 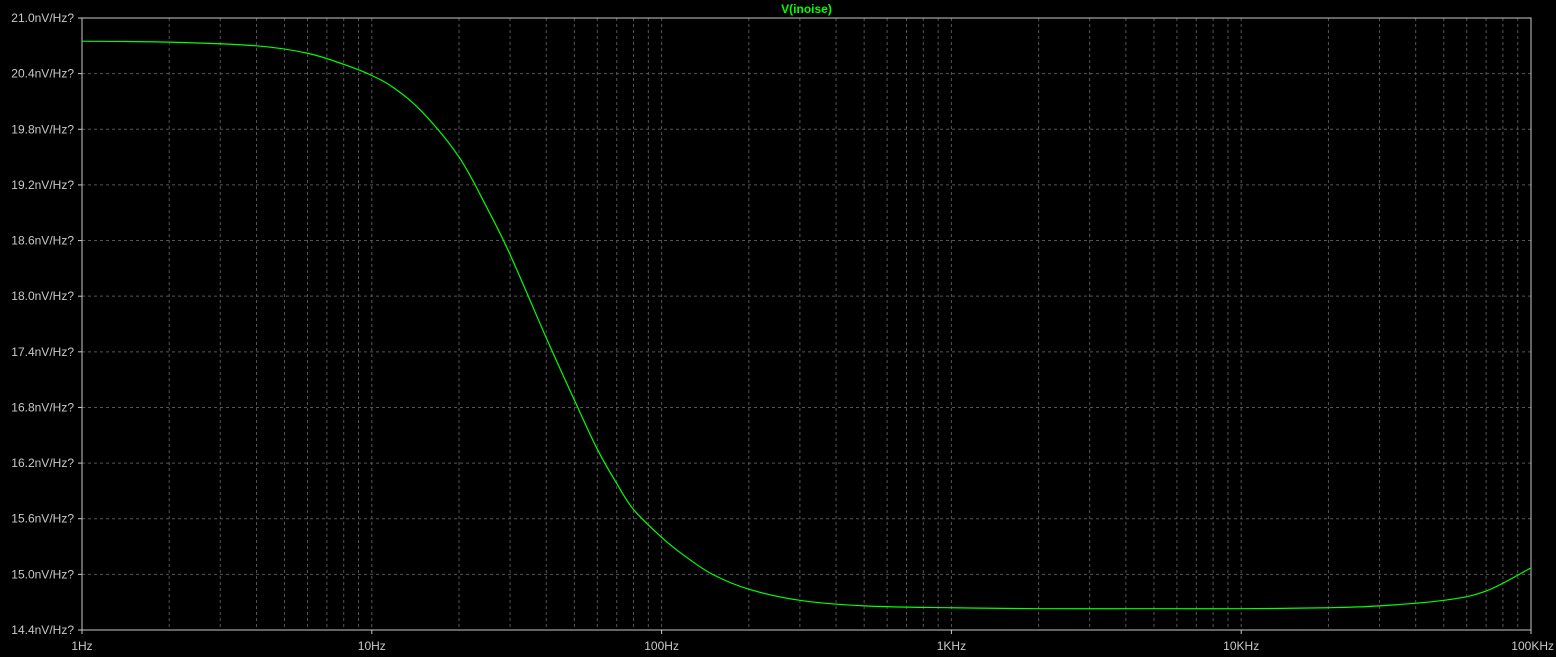 I want to click on x-tick-label: 1Hz, so click(x=81, y=646).